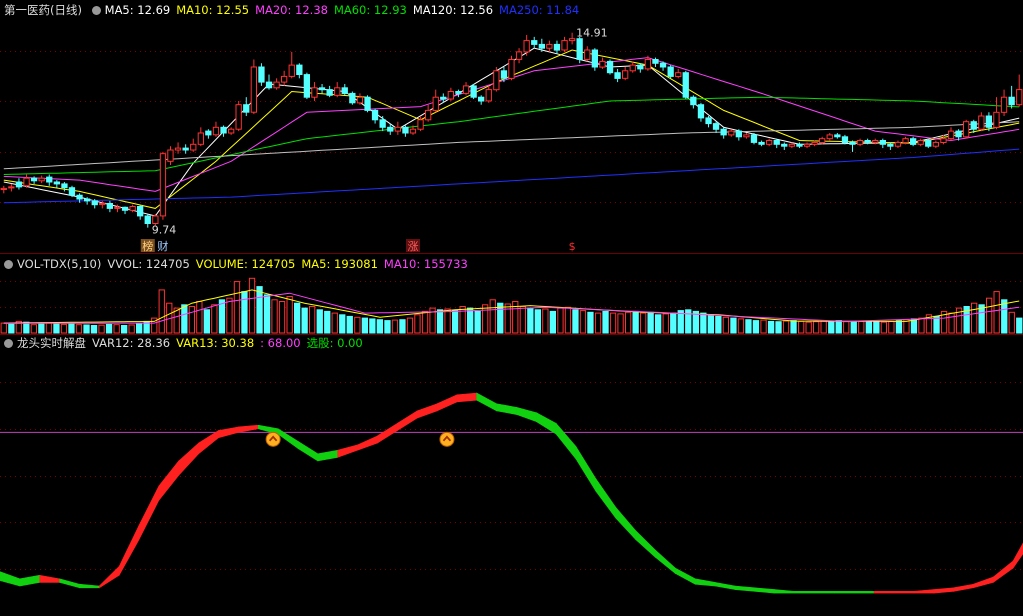 The height and width of the screenshot is (616, 1023). I want to click on event-marker: 涨, so click(412, 246).